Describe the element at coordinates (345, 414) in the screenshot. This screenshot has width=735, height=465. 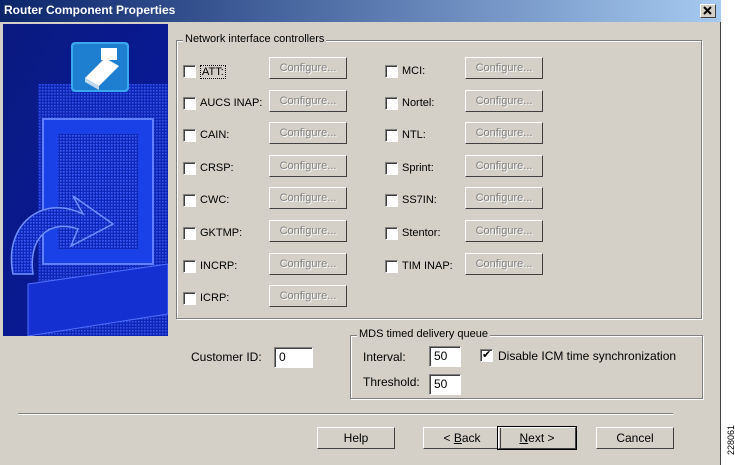
I see `separator` at that location.